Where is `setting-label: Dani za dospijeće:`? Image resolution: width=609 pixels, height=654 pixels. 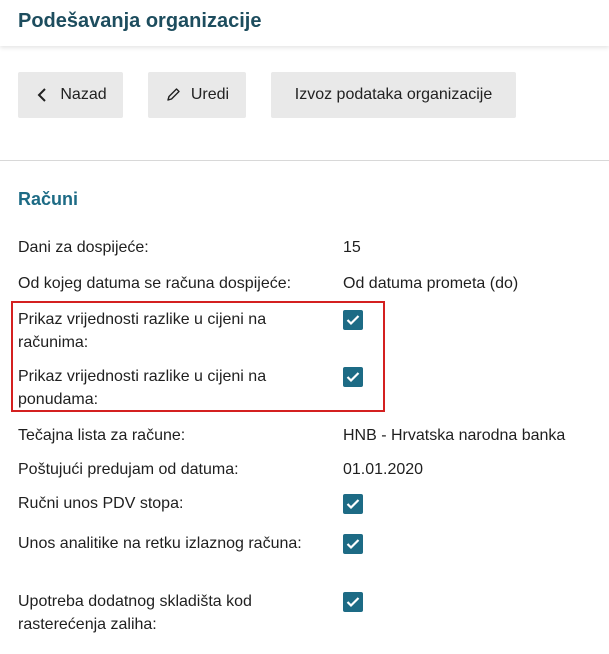
setting-label: Dani za dospijeće: is located at coordinates (83, 247).